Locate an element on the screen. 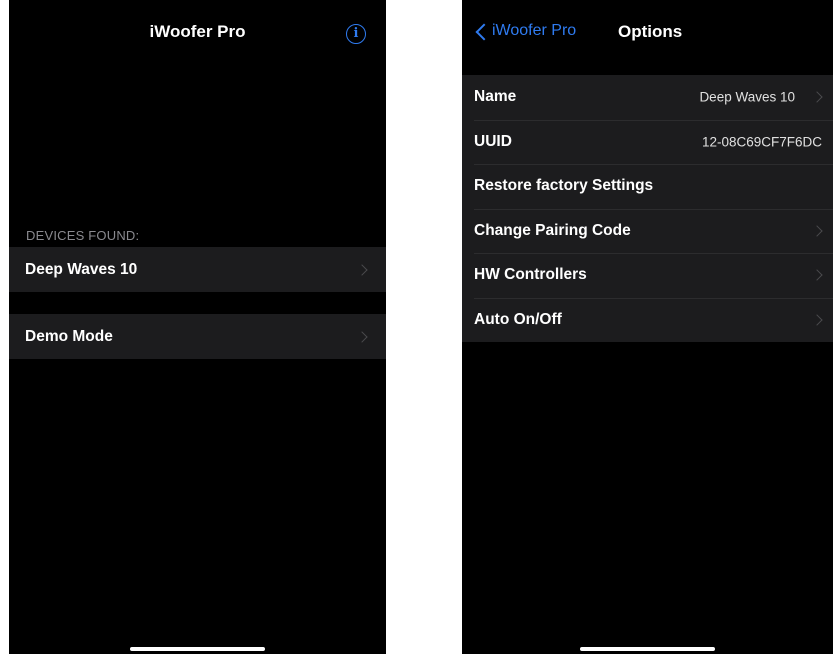 The image size is (833, 654). app-title: iWoofer Pro is located at coordinates (197, 31).